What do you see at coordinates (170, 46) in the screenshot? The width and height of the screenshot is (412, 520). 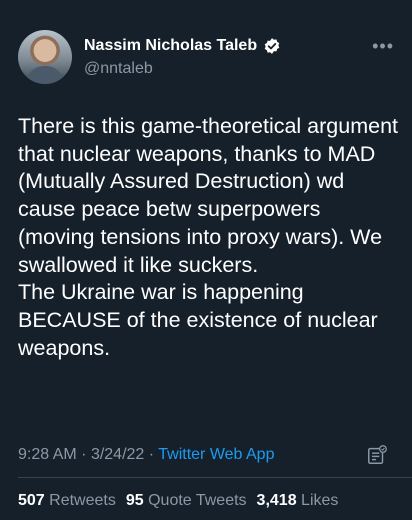 I see `author-name: Nassim Nicholas Taleb` at bounding box center [170, 46].